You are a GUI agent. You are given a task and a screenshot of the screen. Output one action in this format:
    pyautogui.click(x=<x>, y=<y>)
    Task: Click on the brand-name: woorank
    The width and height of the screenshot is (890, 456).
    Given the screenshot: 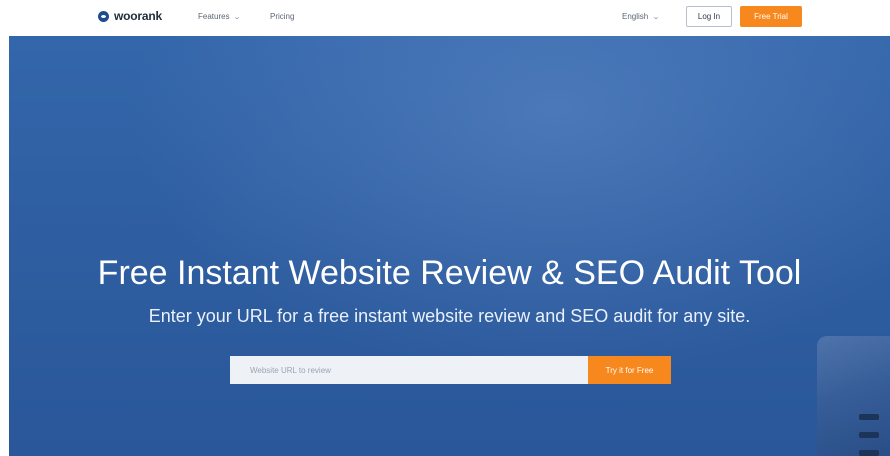 What is the action you would take?
    pyautogui.click(x=138, y=16)
    